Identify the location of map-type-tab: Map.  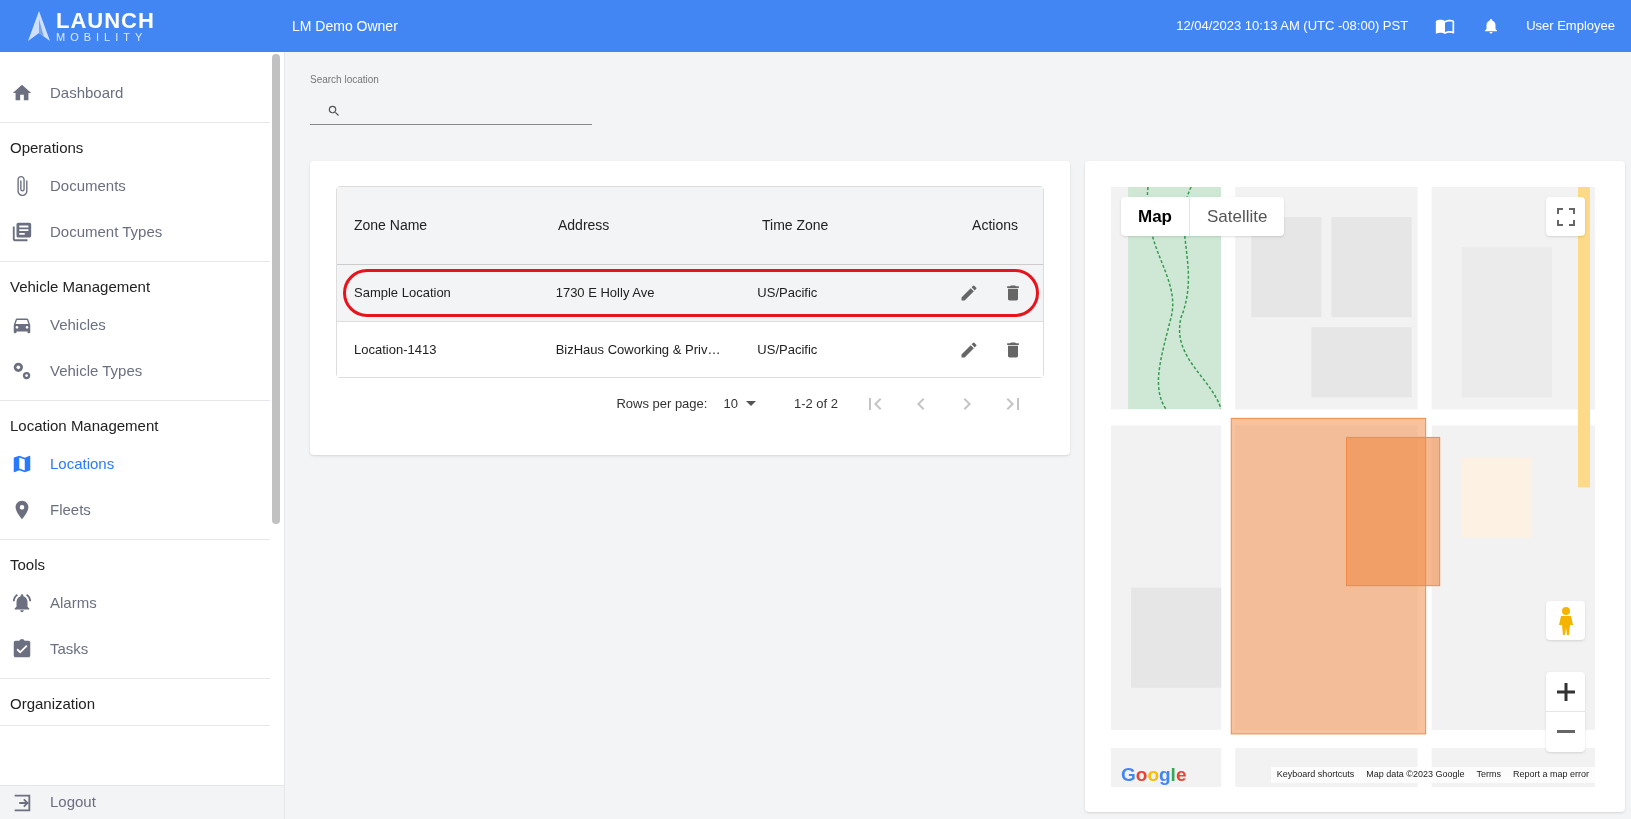
(1155, 216).